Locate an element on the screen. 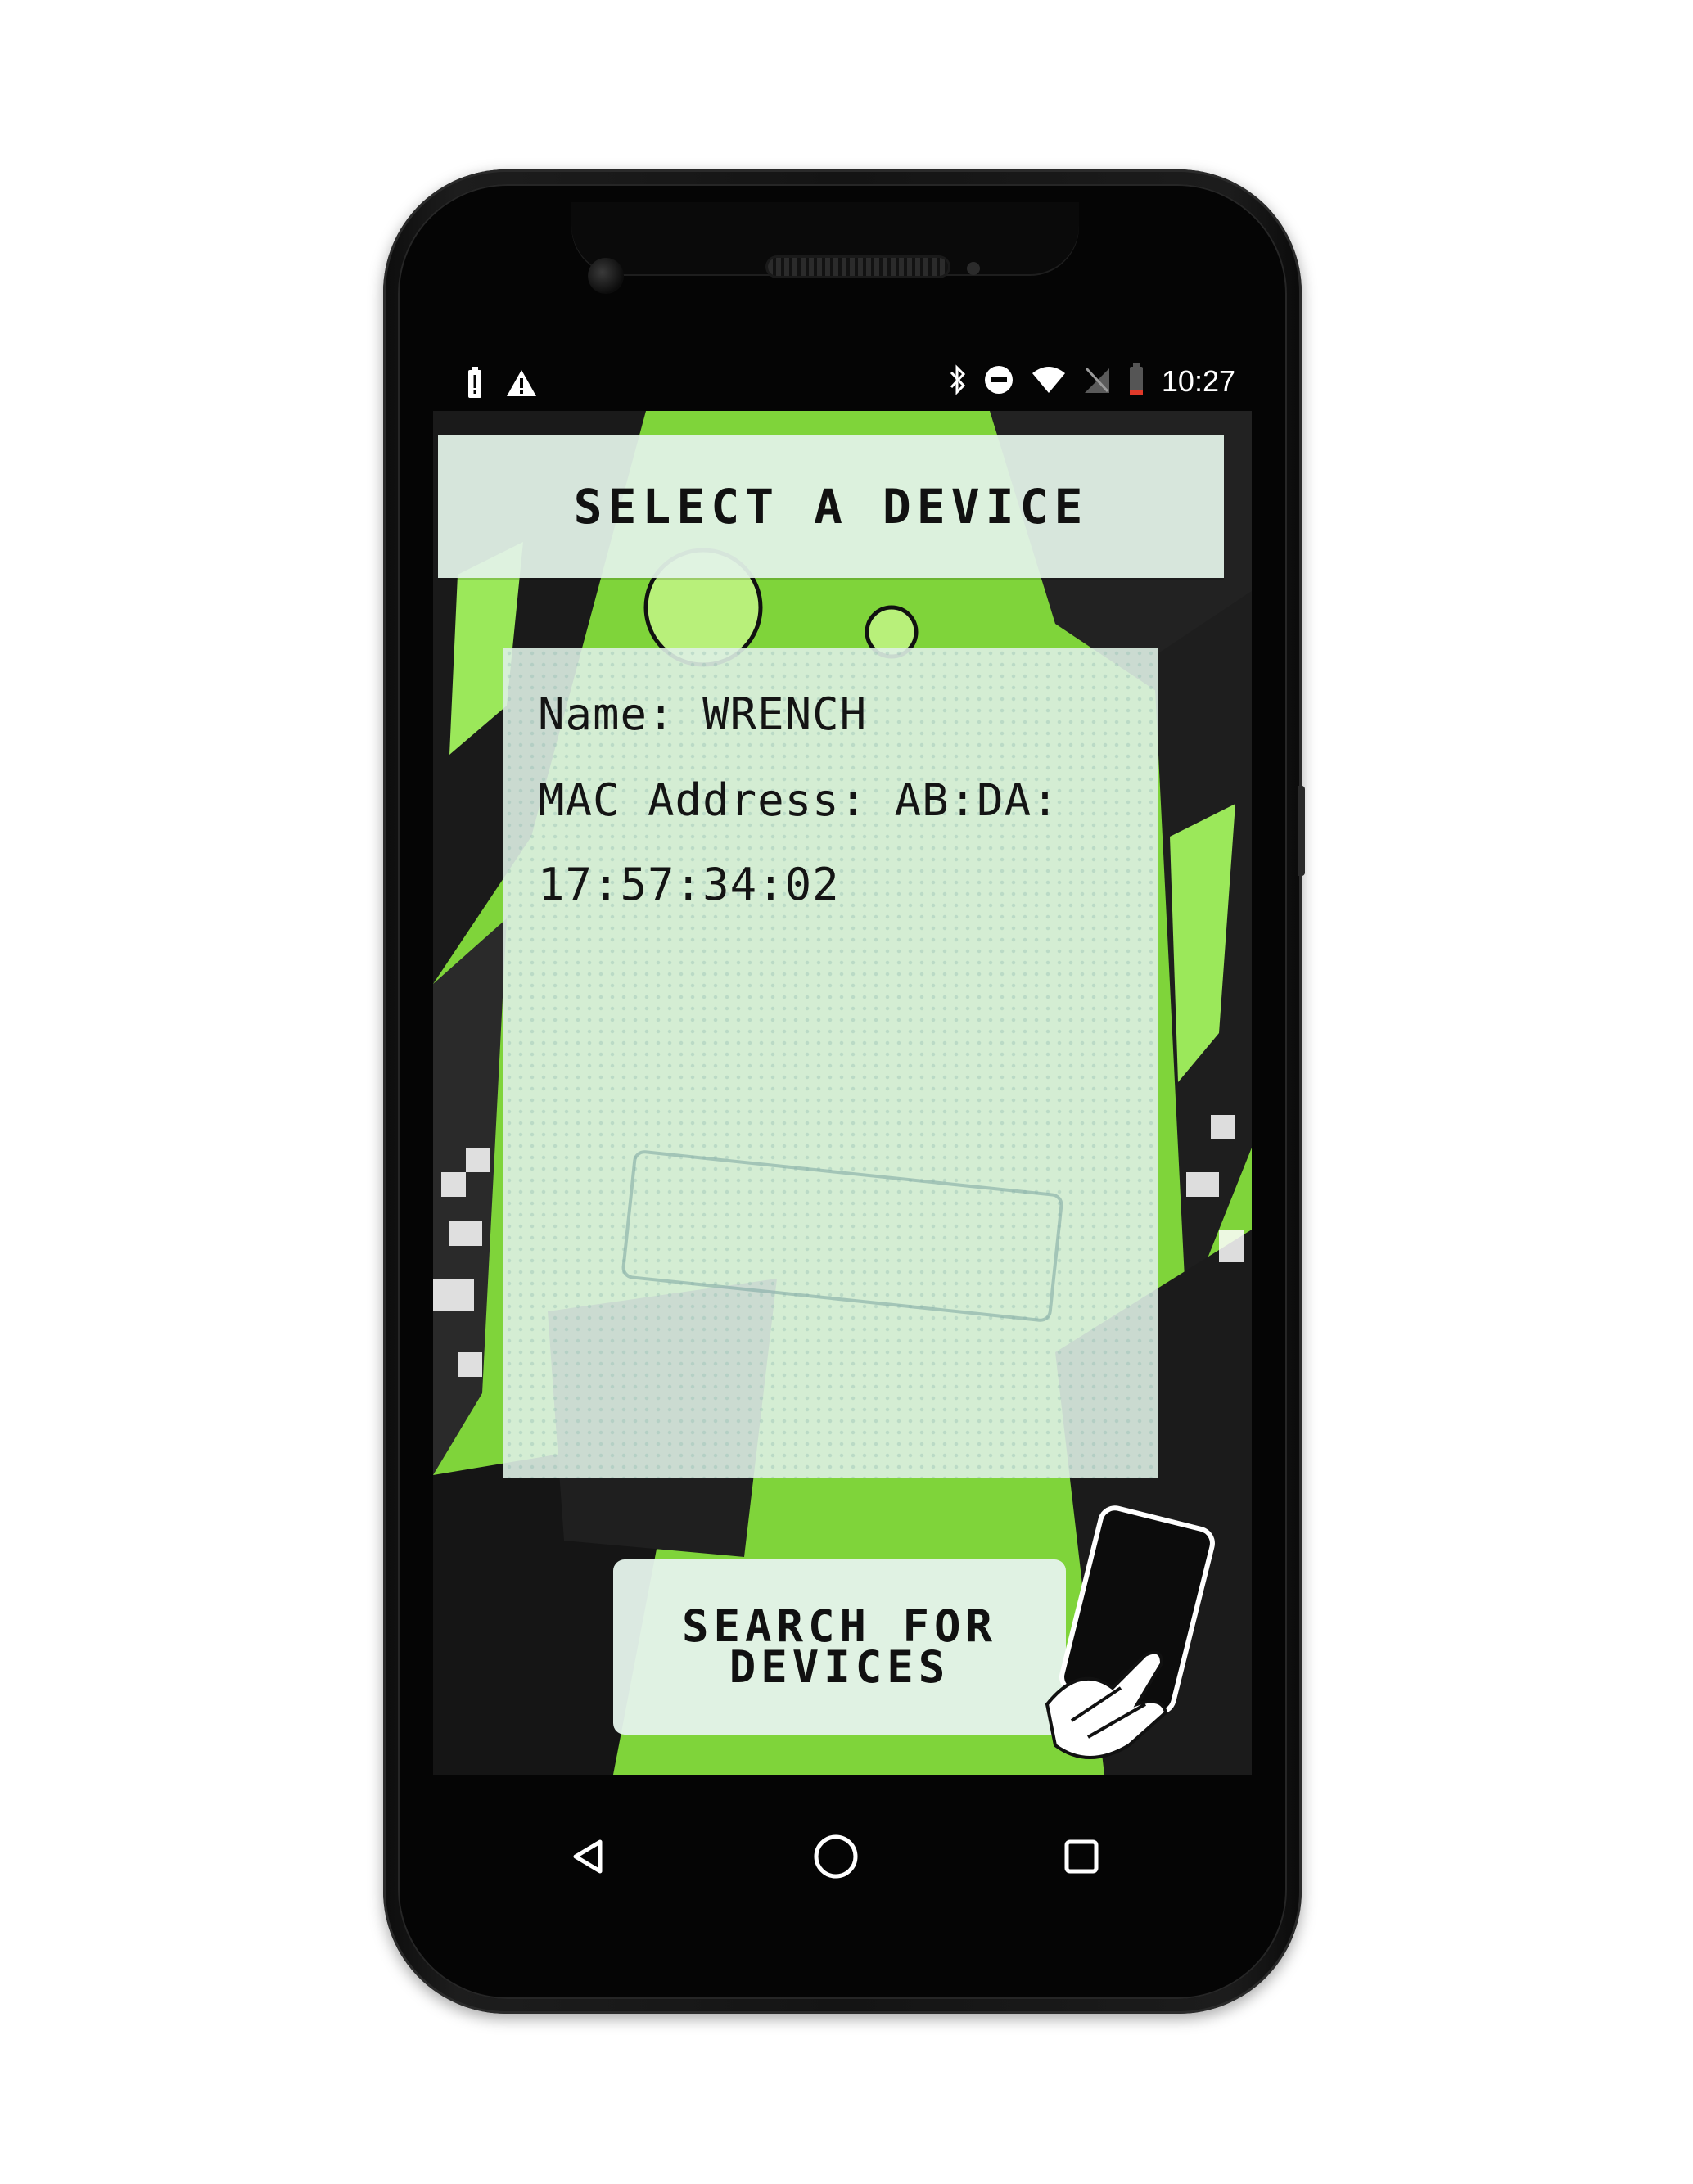 This screenshot has width=1693, height=2184. skeleton-hand-phone-icon is located at coordinates (1130, 1632).